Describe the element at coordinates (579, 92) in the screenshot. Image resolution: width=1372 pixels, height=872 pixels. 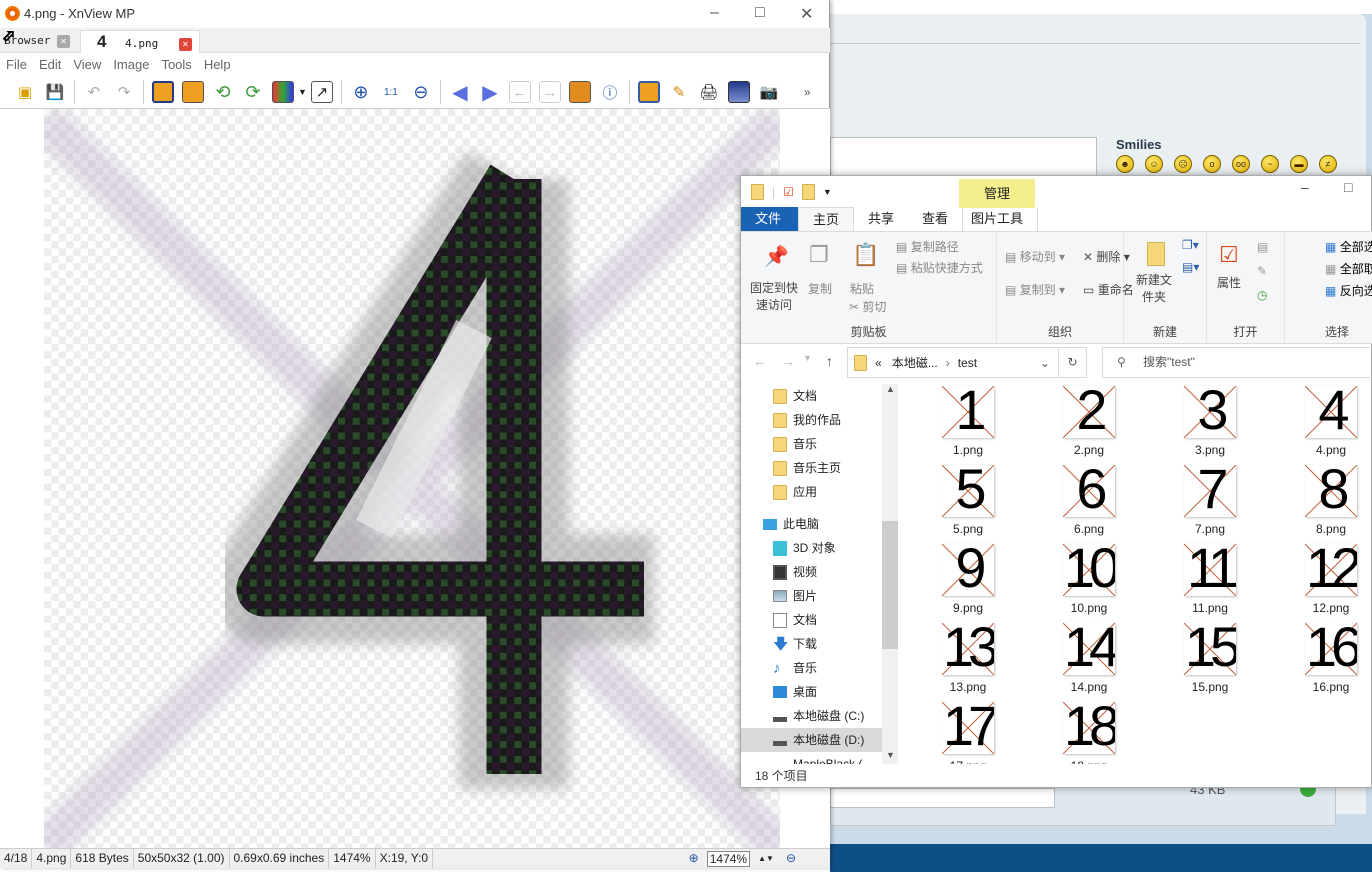
I see `slideshow-icon` at that location.